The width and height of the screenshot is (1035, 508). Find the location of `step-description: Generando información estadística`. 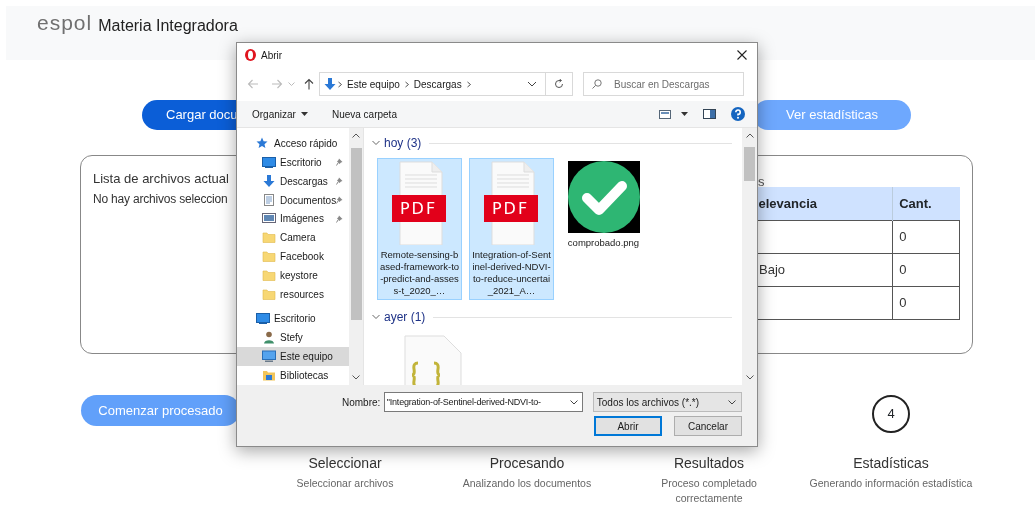

step-description: Generando información estadística is located at coordinates (891, 483).